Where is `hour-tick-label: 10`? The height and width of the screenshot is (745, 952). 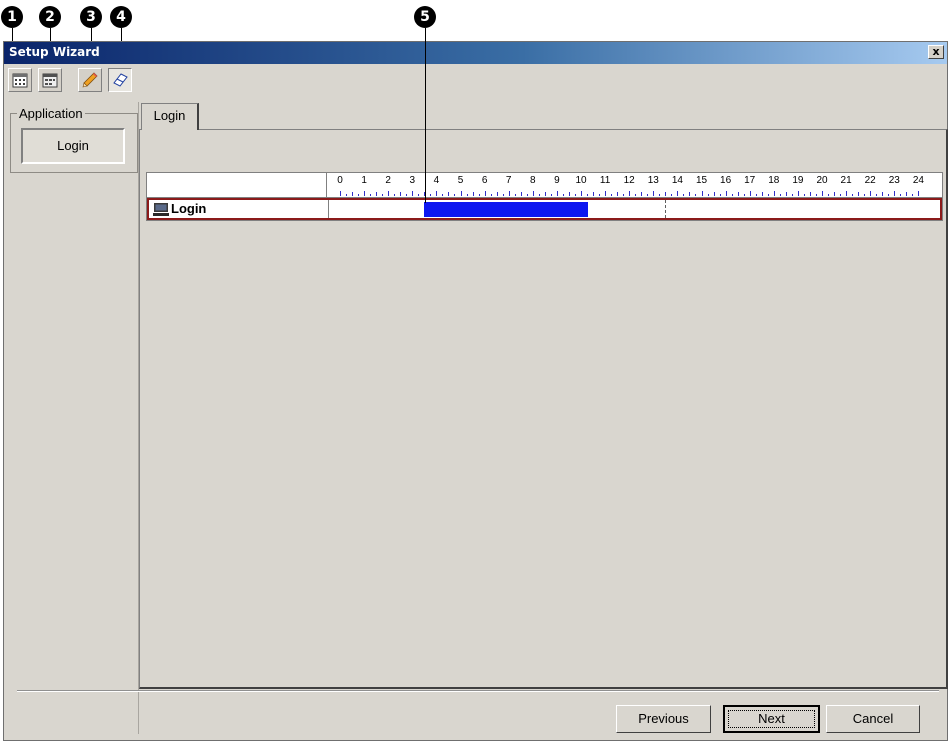
hour-tick-label: 10 is located at coordinates (581, 180).